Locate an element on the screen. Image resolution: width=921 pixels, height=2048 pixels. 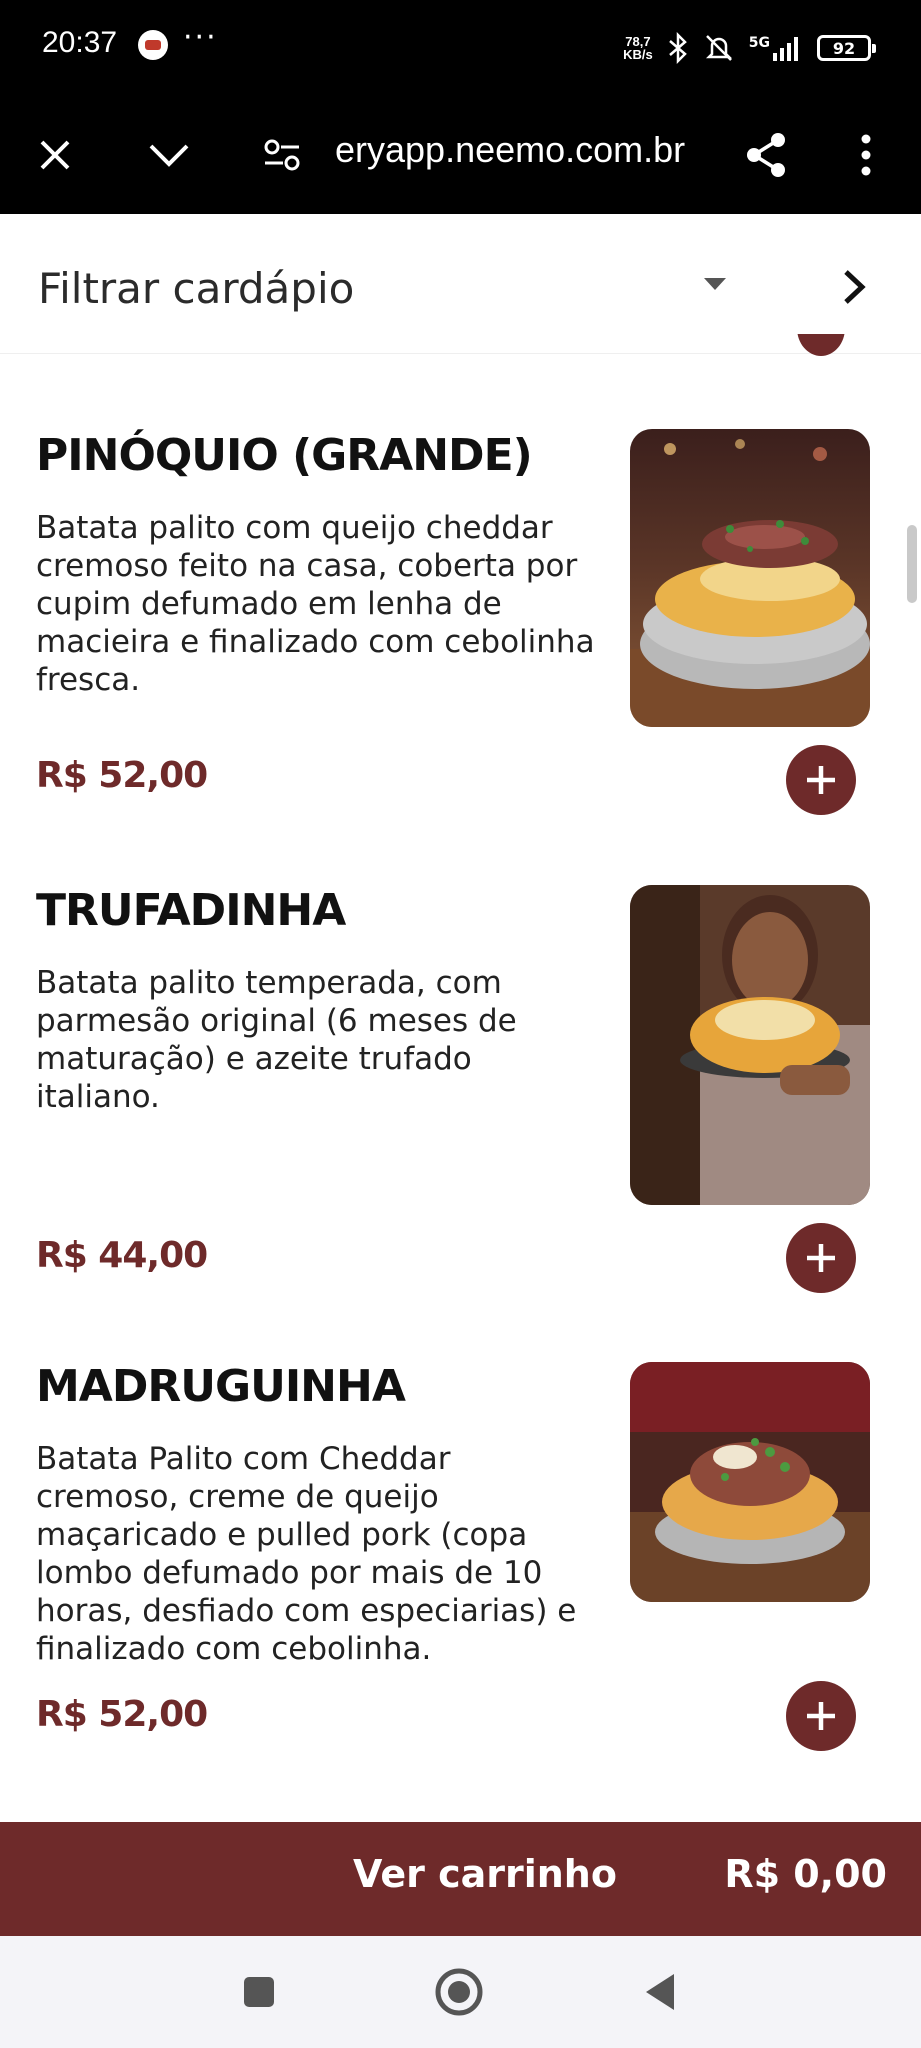
item-name: TRUFADINHA is located at coordinates (191, 910).